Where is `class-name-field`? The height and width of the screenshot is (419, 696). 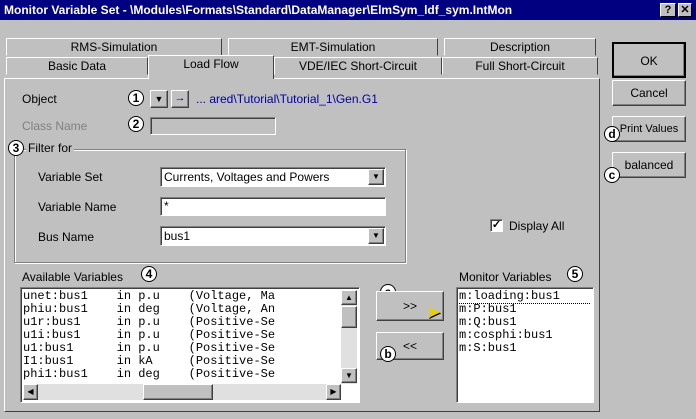
class-name-field is located at coordinates (213, 126).